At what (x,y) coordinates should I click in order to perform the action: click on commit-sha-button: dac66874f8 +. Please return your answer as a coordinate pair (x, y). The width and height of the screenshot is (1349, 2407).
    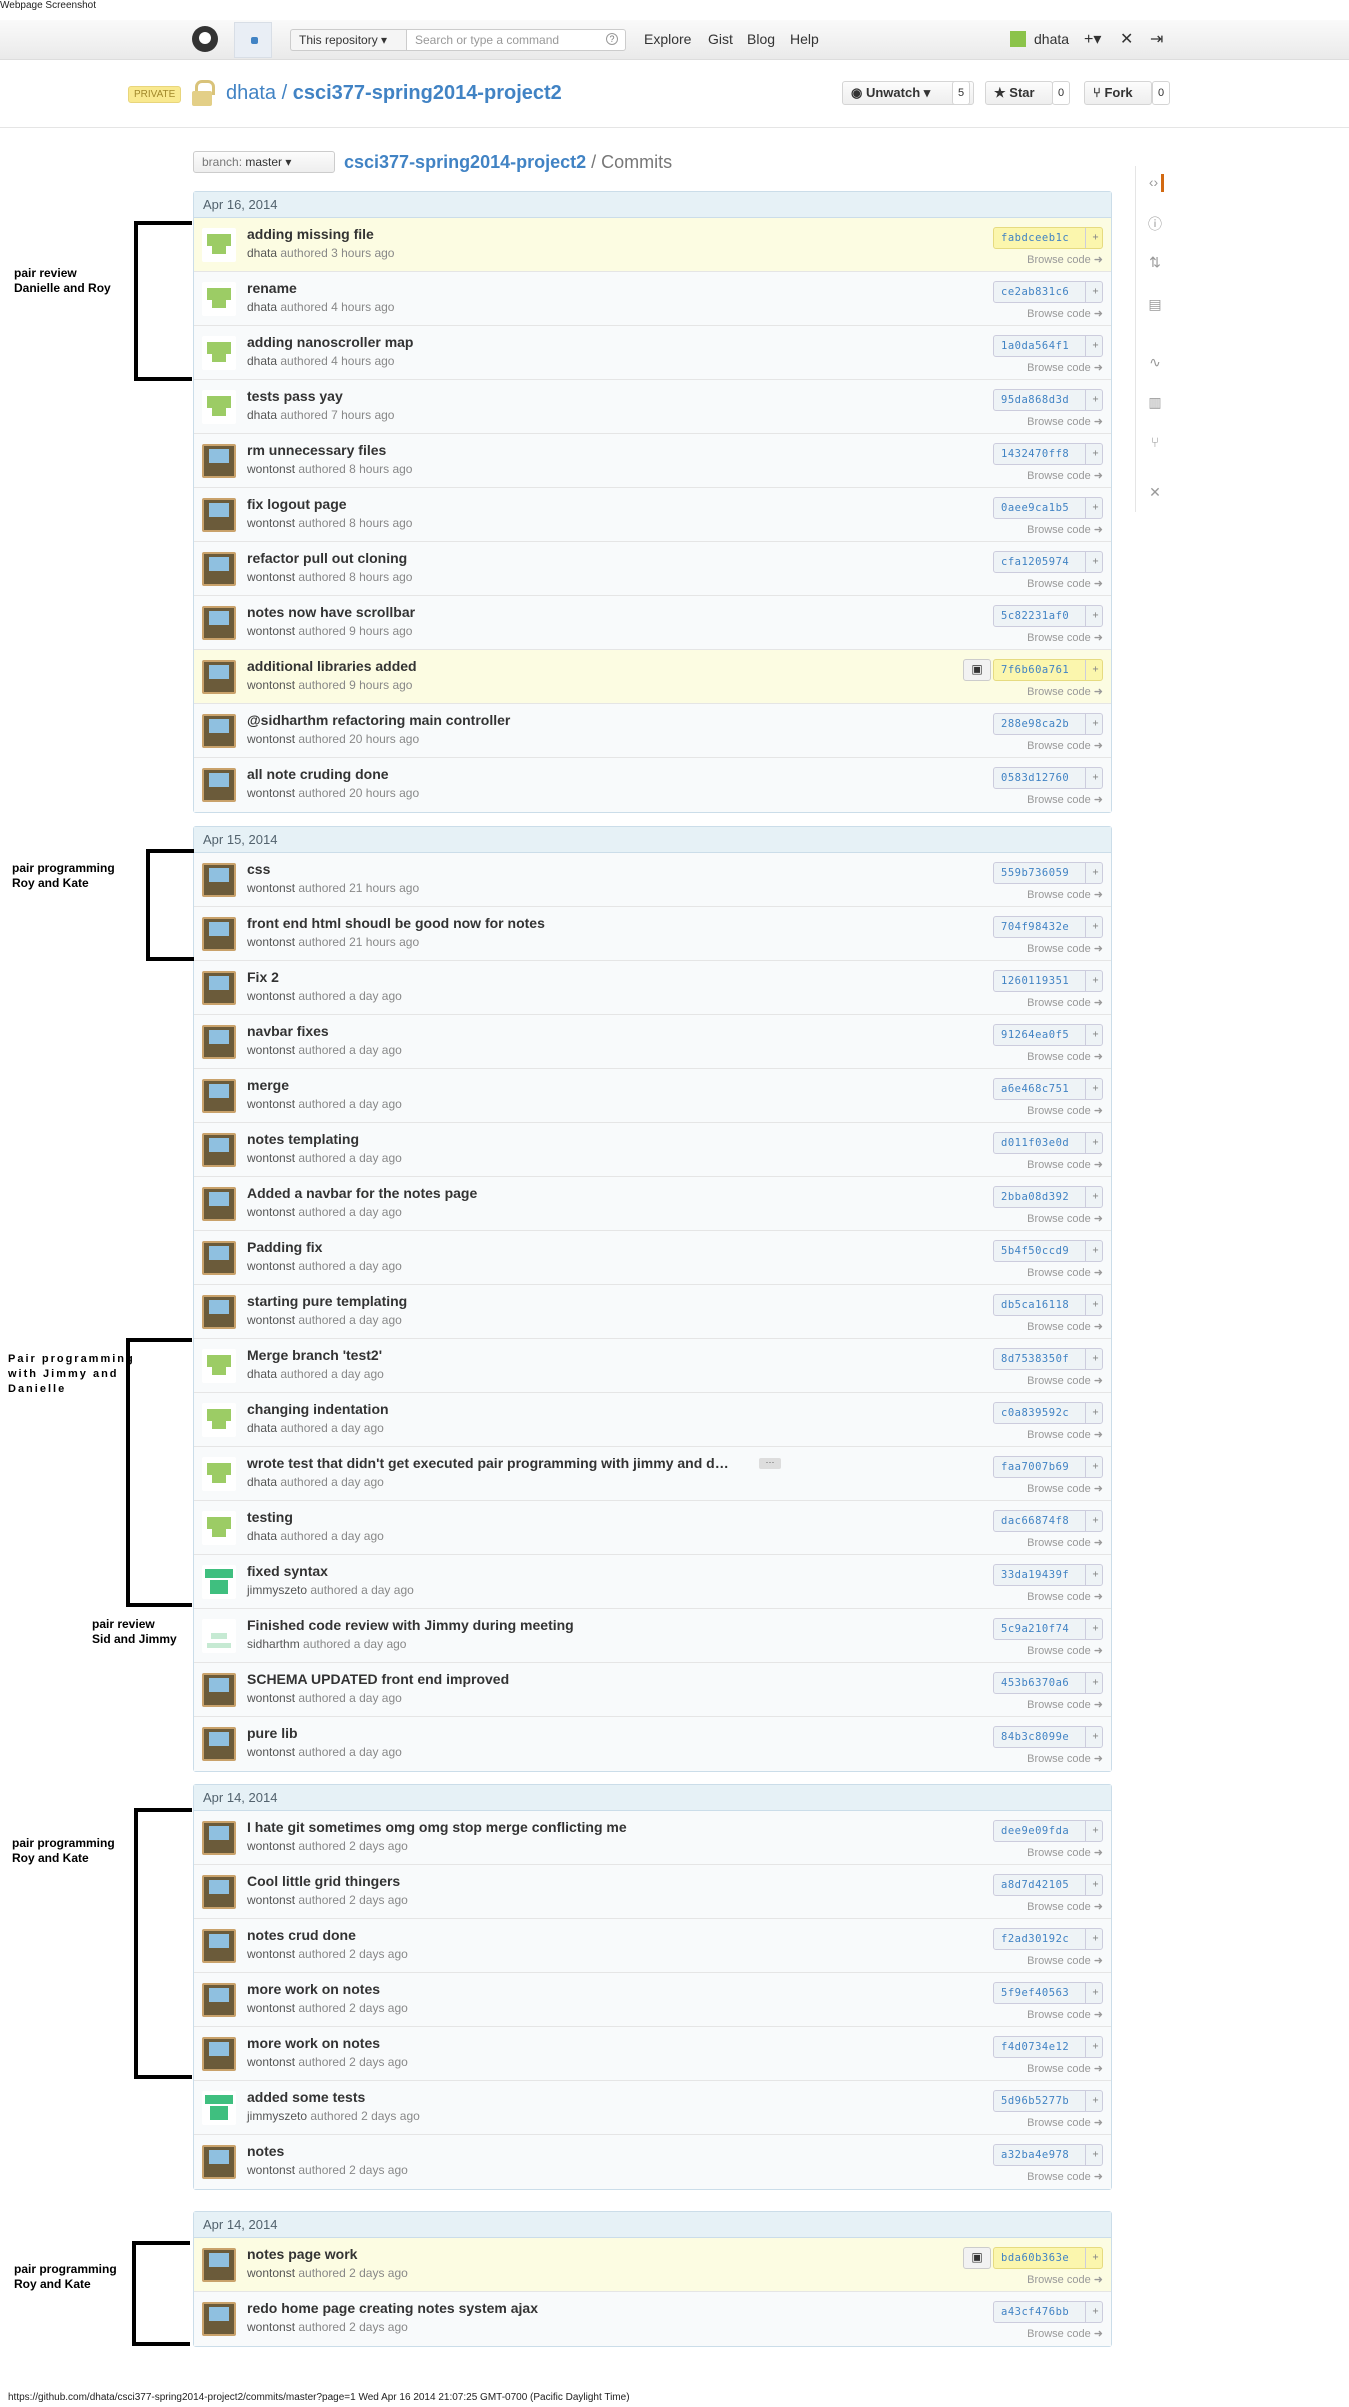
    Looking at the image, I should click on (1048, 1521).